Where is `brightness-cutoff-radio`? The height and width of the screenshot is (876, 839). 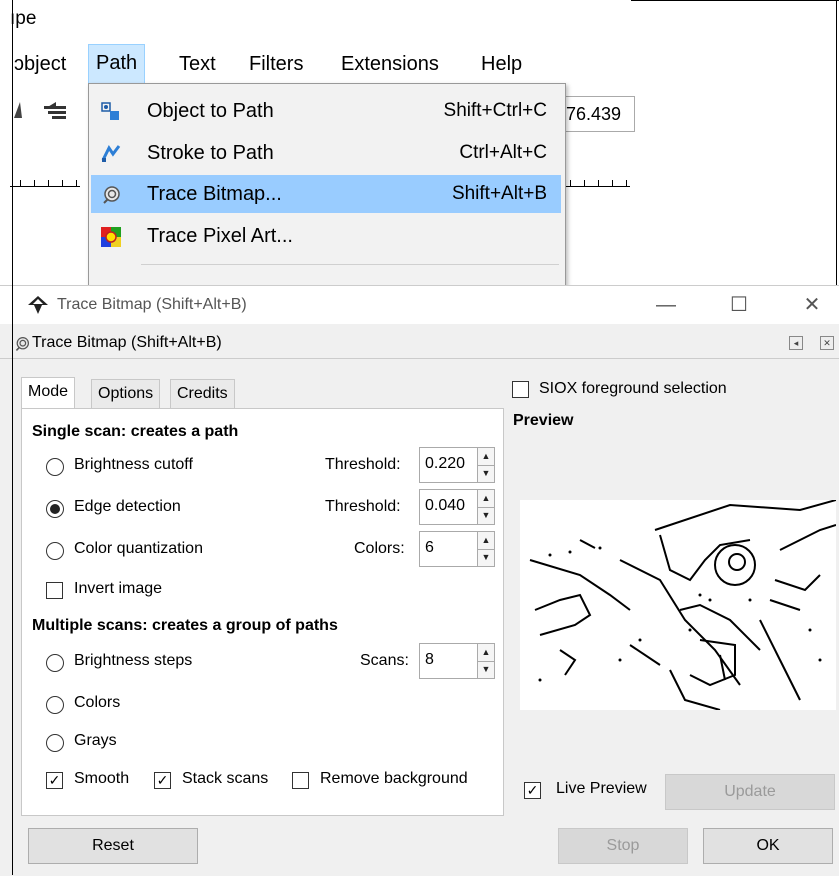 brightness-cutoff-radio is located at coordinates (55, 467).